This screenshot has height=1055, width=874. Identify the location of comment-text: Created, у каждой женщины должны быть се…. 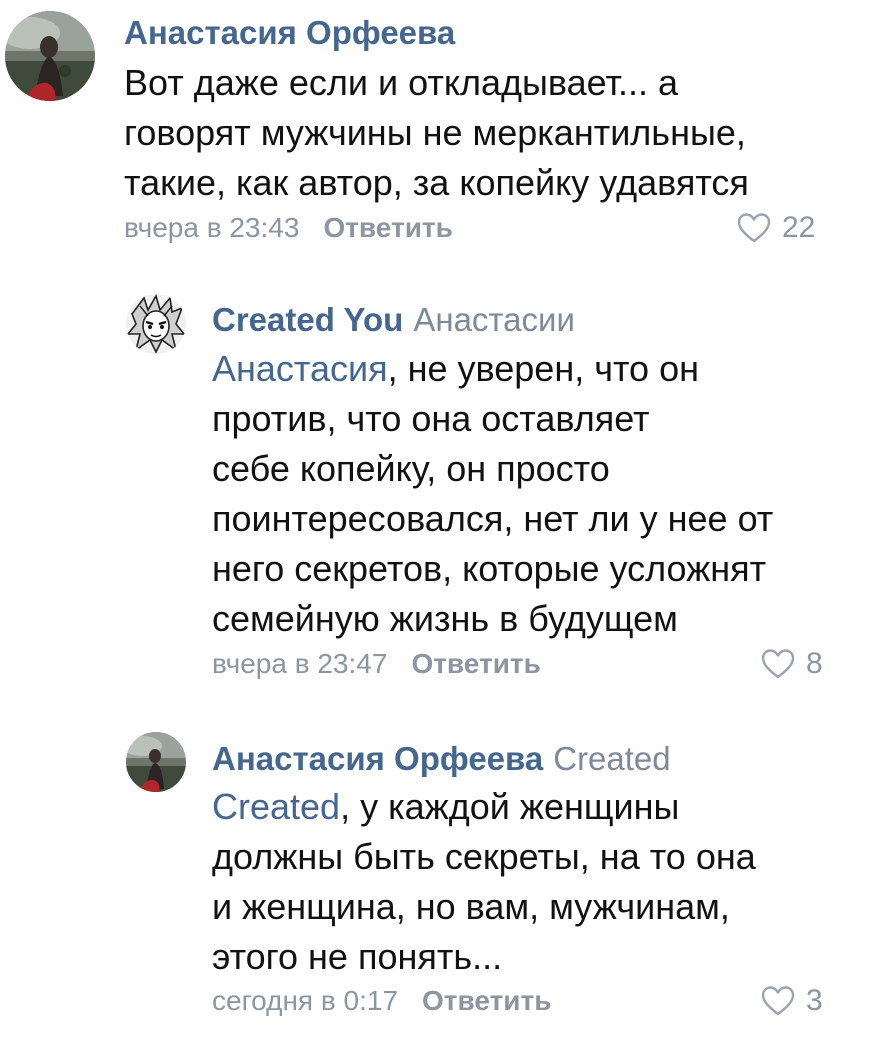
(484, 882).